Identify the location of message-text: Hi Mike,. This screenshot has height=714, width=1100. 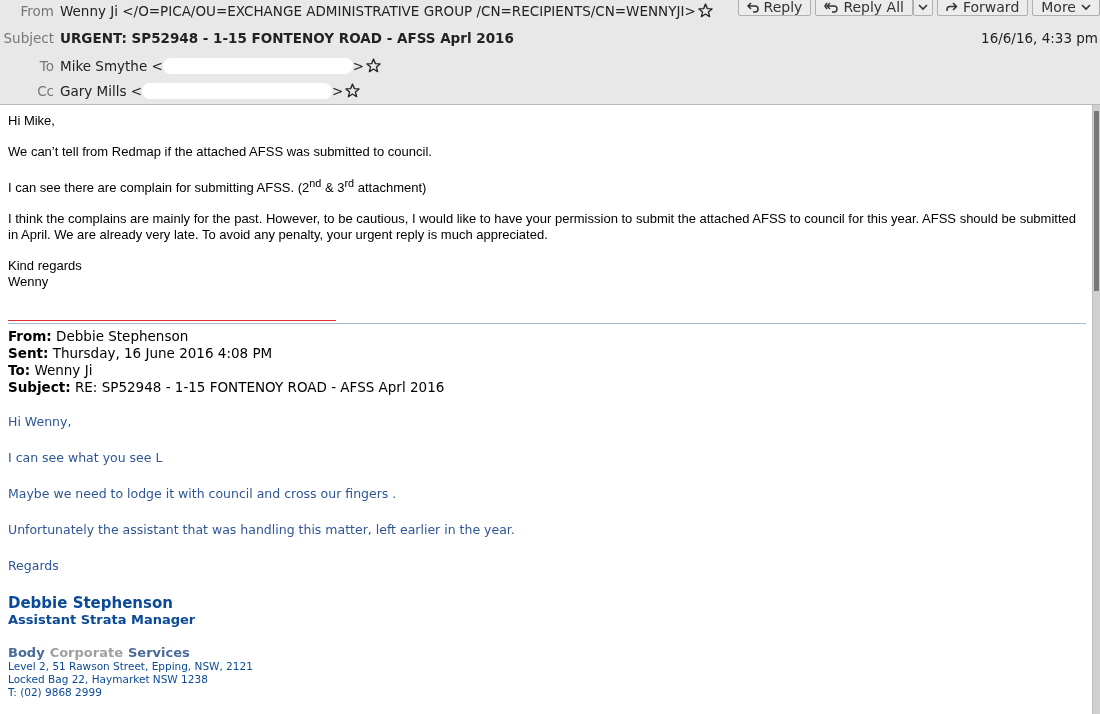
(32, 121).